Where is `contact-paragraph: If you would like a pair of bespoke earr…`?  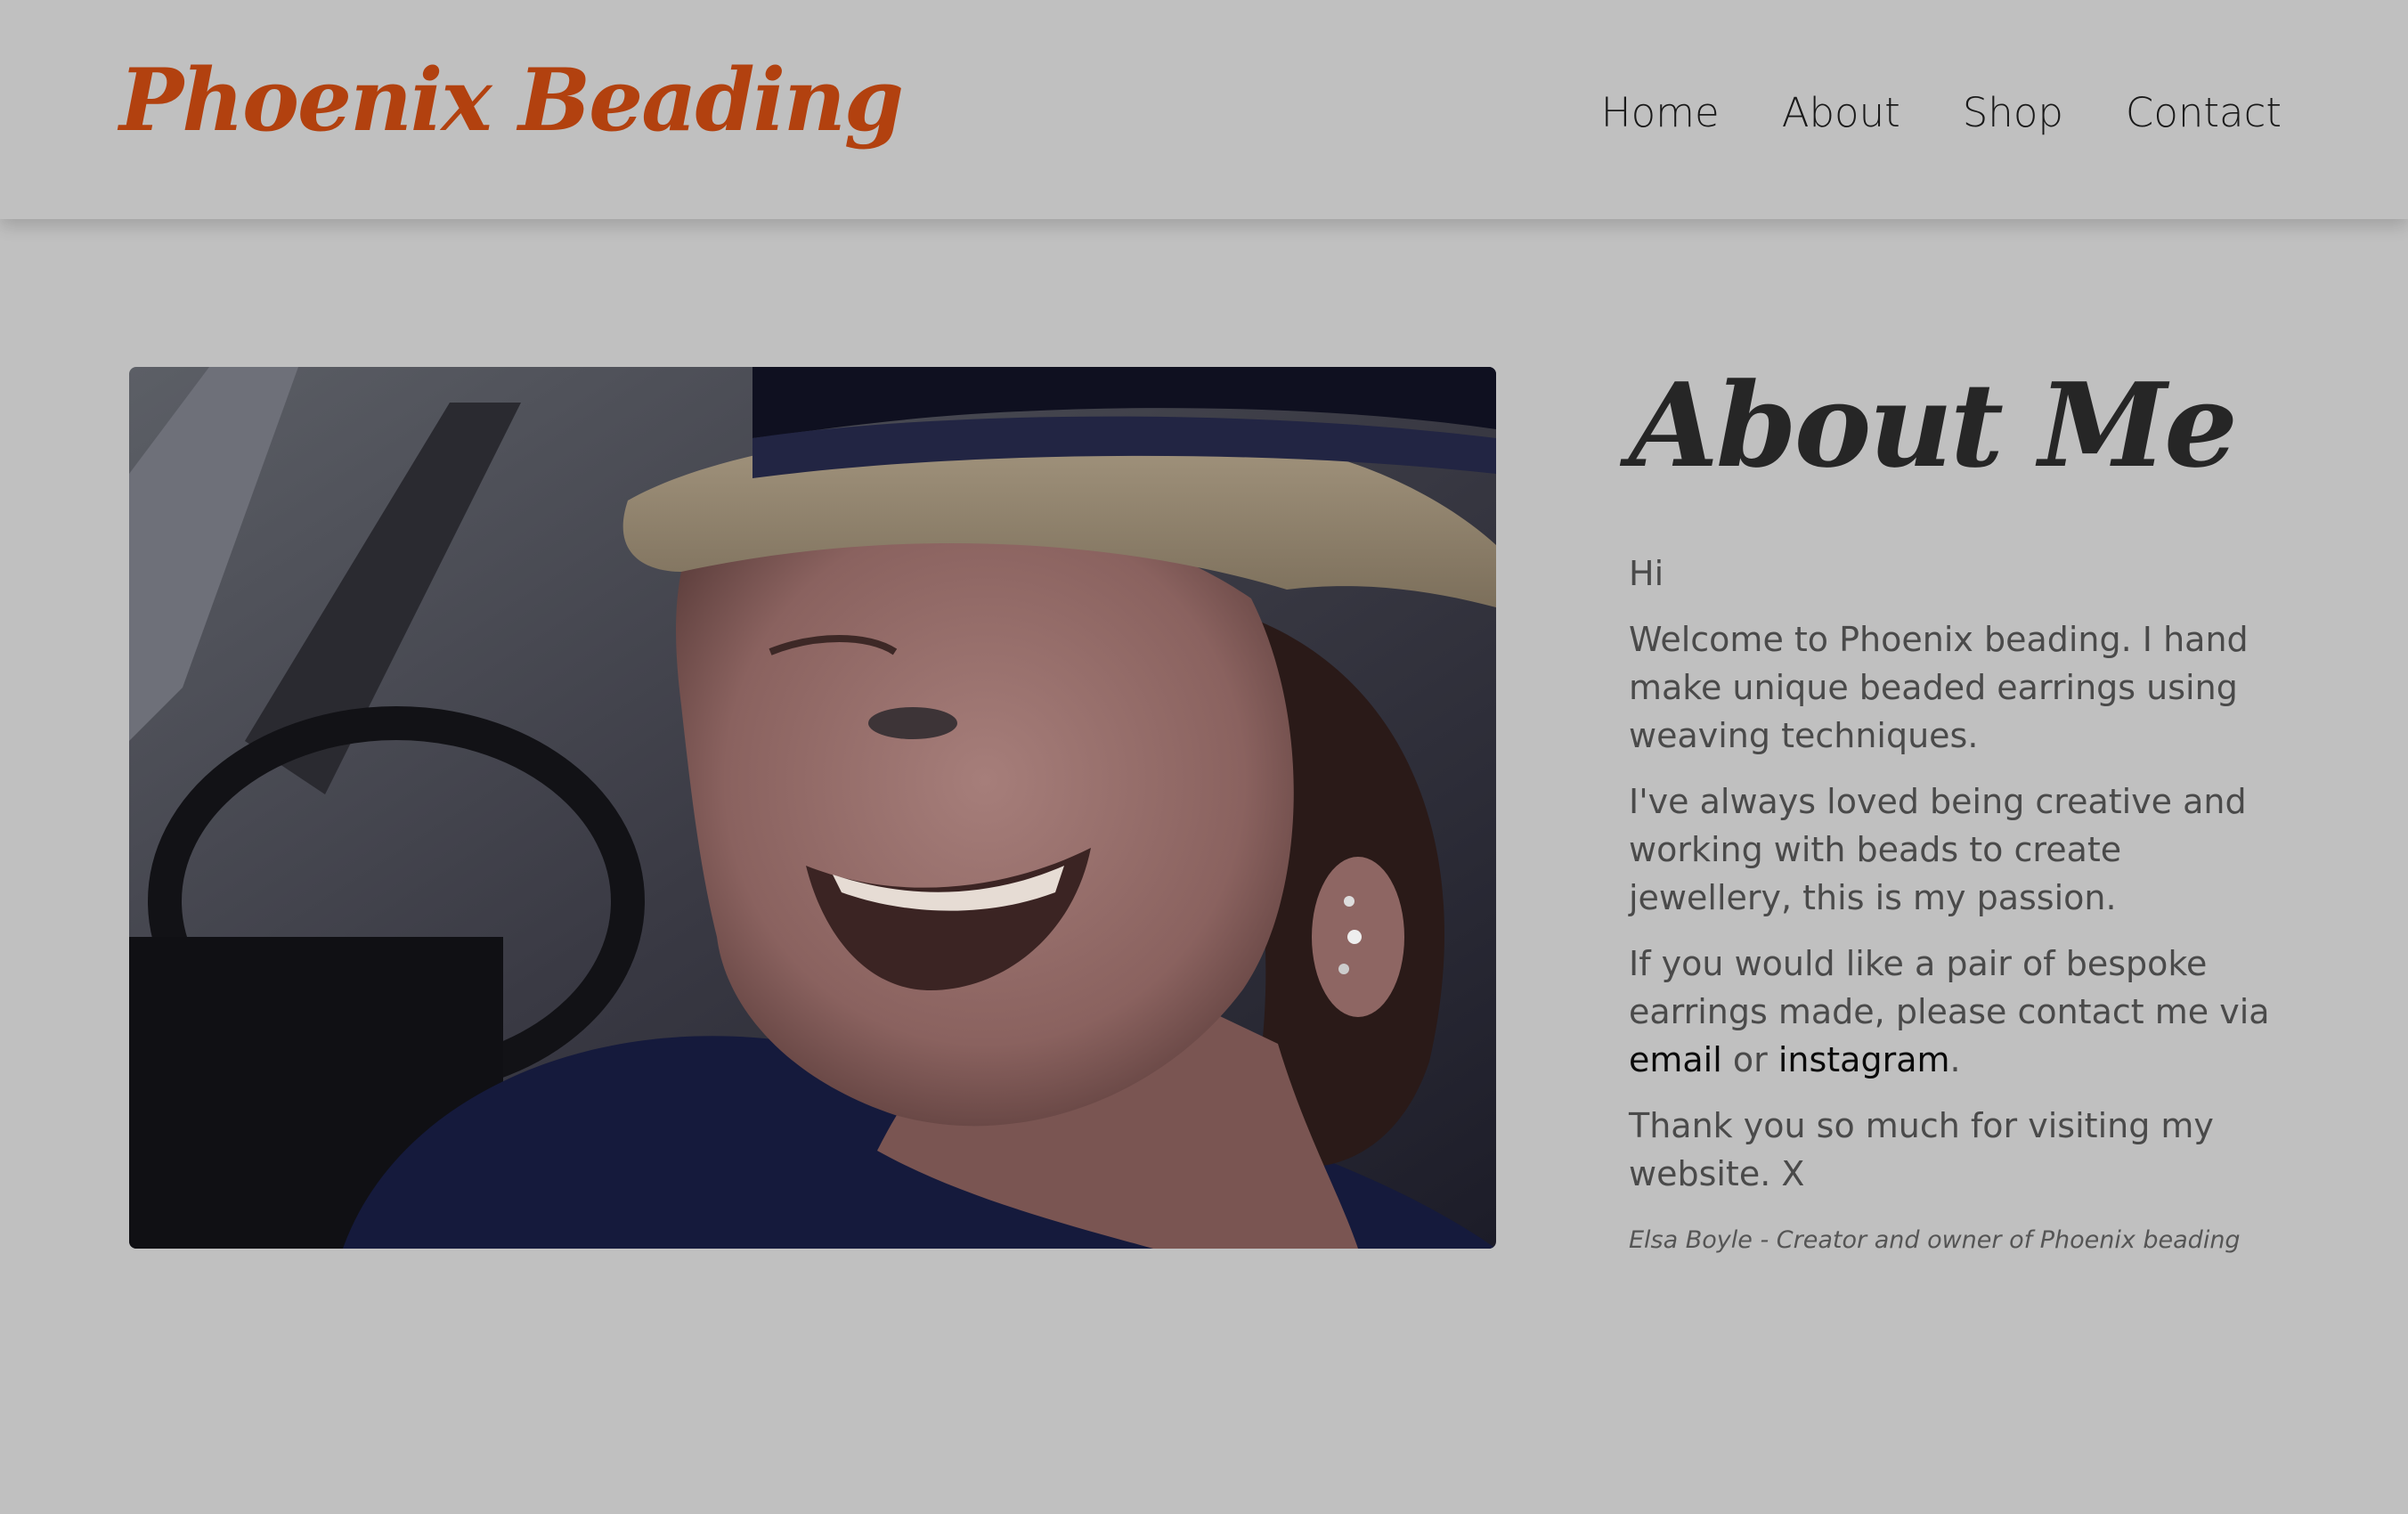 contact-paragraph: If you would like a pair of bespoke earr… is located at coordinates (1958, 1012).